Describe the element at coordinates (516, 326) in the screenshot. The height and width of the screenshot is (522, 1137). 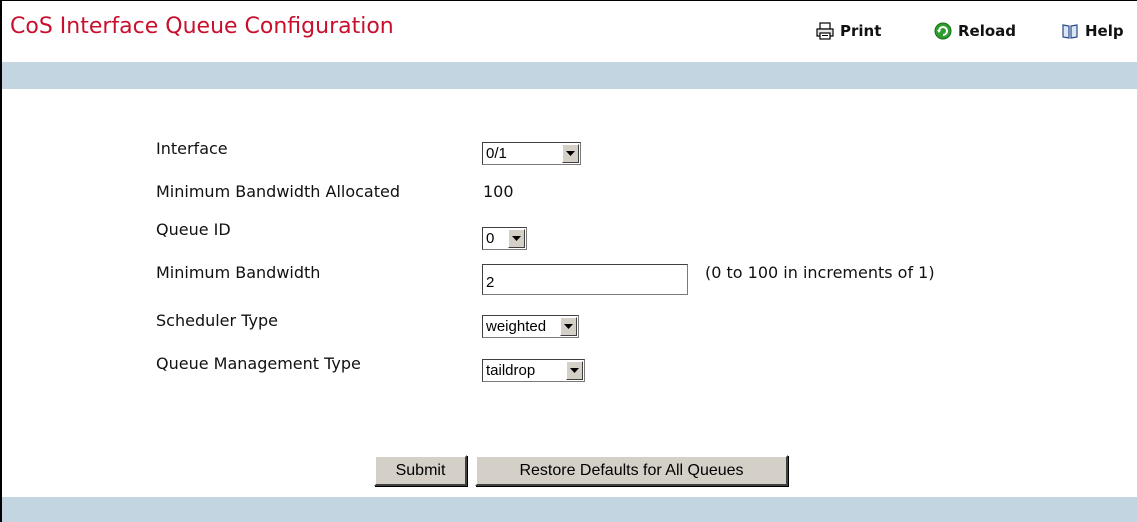
I see `scheduler-type-select-value: weighted` at that location.